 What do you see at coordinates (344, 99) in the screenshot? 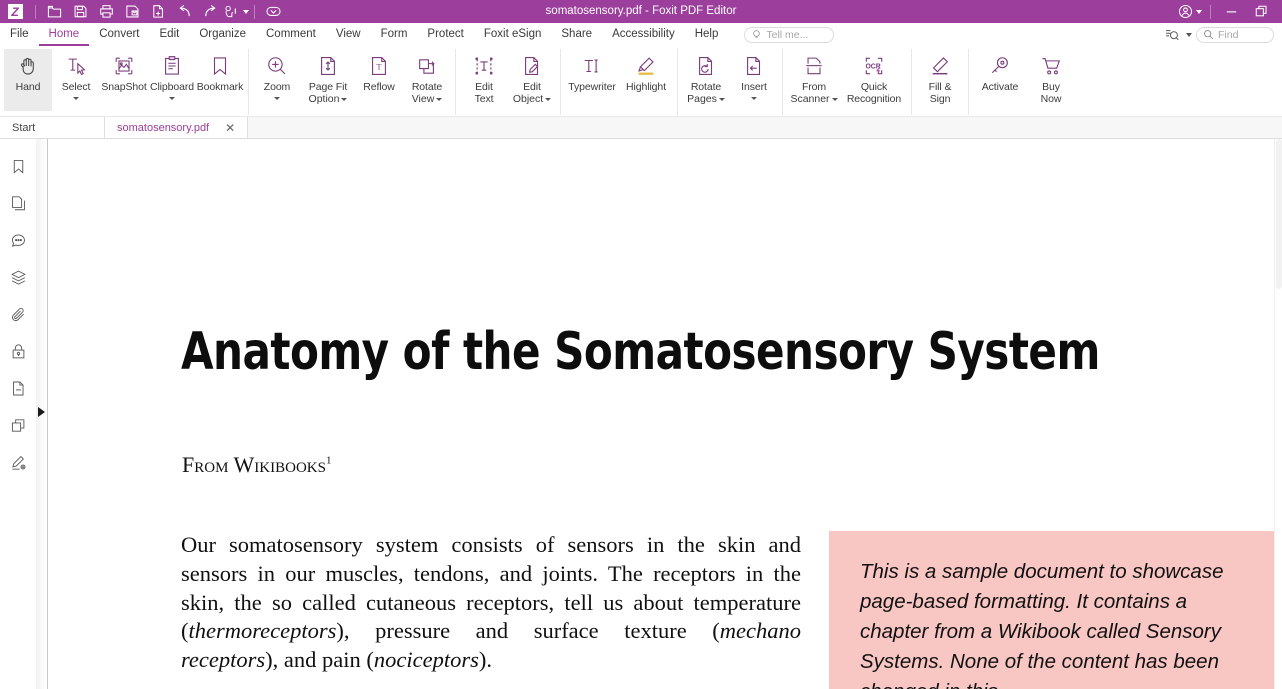
I see `page-fit-dropdown` at bounding box center [344, 99].